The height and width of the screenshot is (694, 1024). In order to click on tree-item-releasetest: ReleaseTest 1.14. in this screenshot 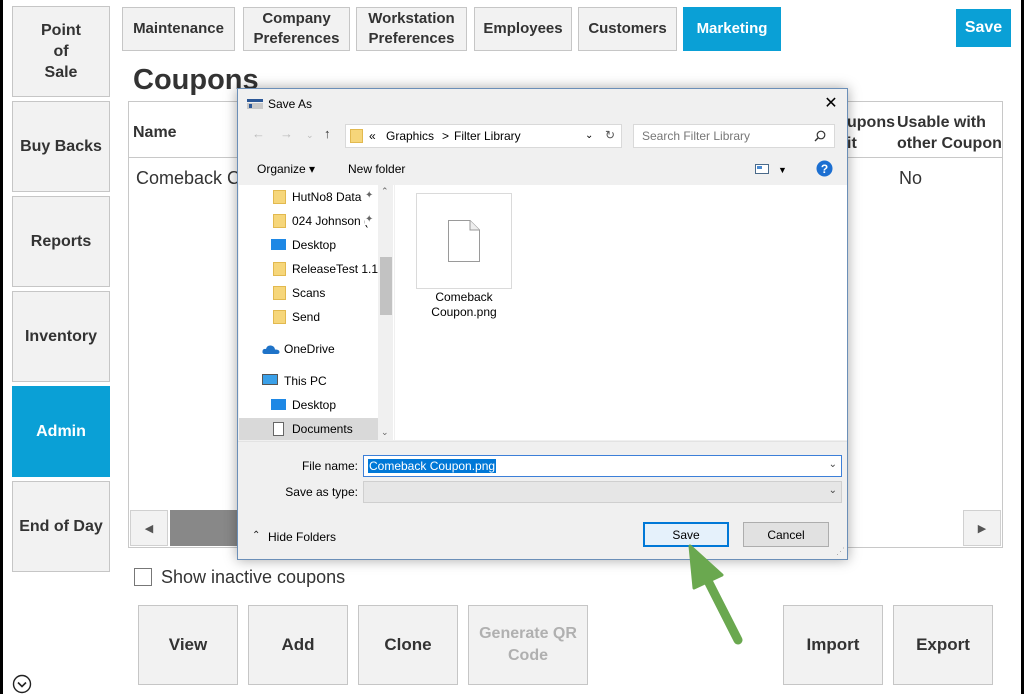, I will do `click(308, 269)`.